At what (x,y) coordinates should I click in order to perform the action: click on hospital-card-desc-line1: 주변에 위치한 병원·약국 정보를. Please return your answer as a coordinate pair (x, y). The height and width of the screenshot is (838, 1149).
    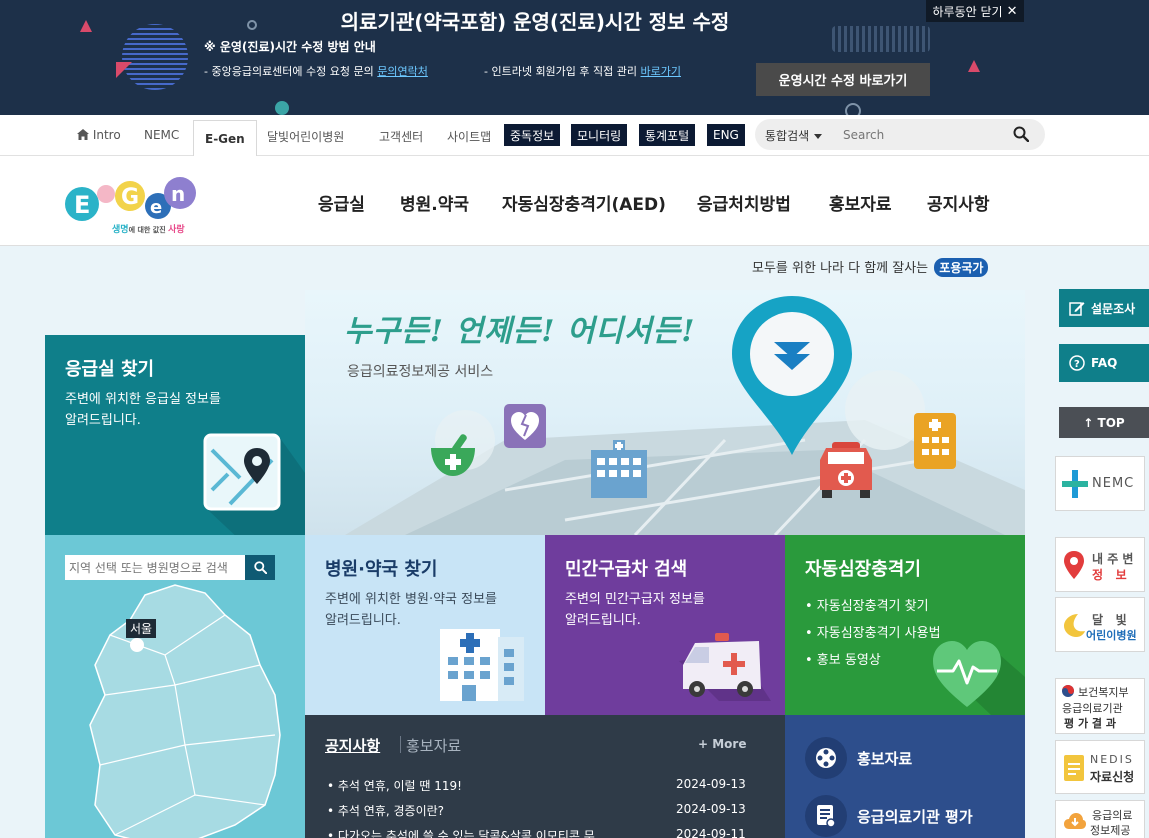
    Looking at the image, I should click on (411, 599).